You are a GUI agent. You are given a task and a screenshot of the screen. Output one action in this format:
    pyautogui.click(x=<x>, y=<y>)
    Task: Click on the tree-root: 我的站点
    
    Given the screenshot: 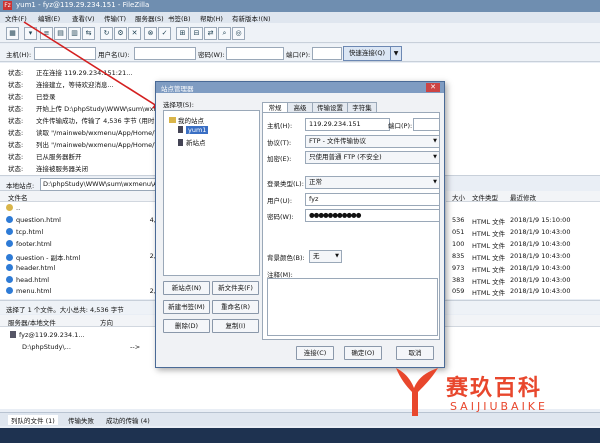 What is the action you would take?
    pyautogui.click(x=186, y=120)
    